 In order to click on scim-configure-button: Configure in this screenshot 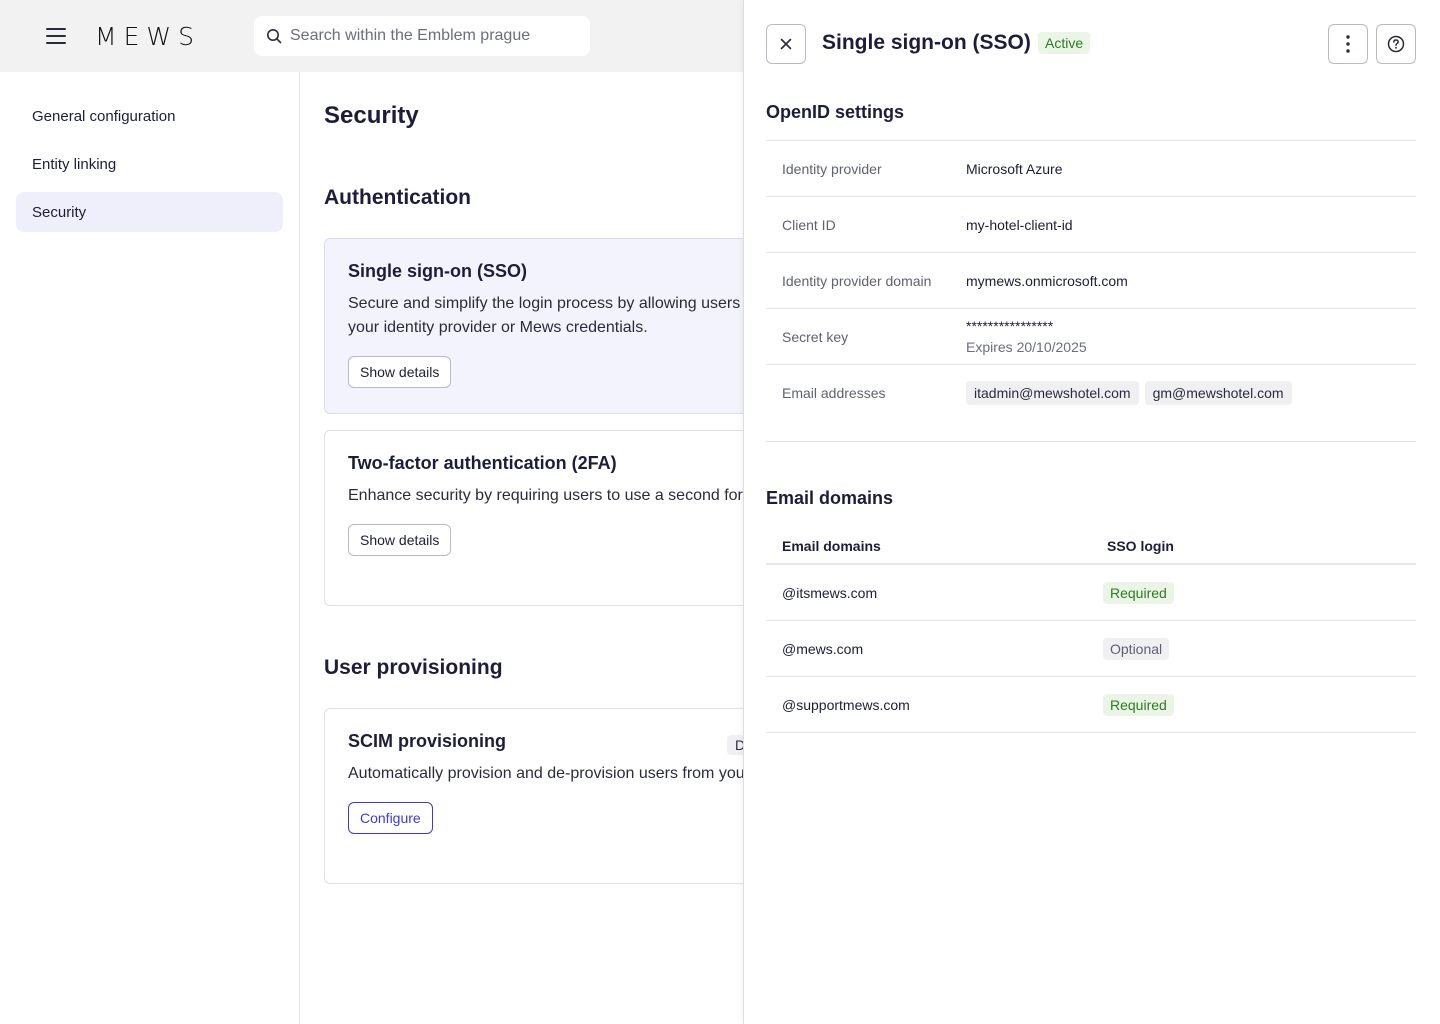, I will do `click(390, 818)`.